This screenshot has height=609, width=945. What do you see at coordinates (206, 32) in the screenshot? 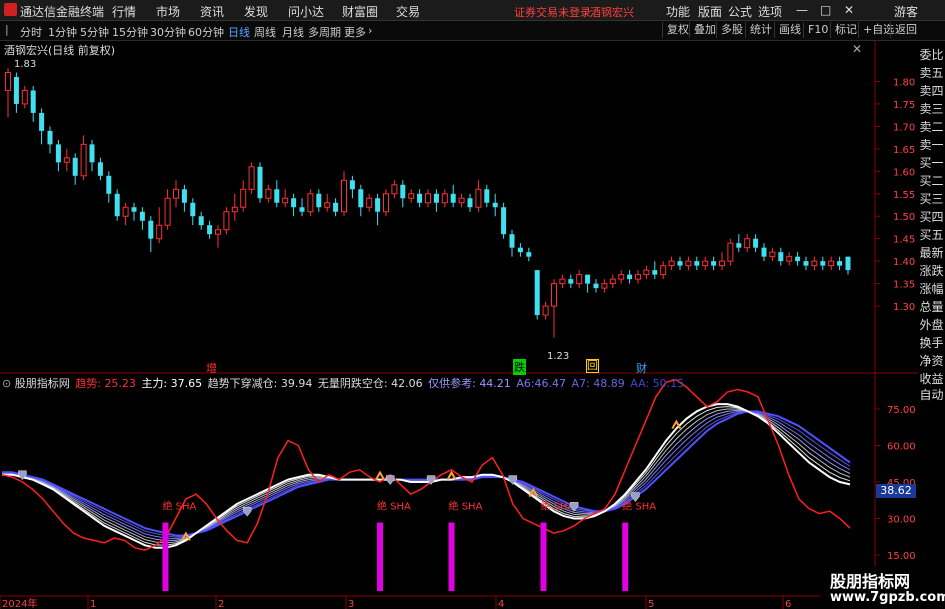
I see `period-tab-60min: 60分钟` at bounding box center [206, 32].